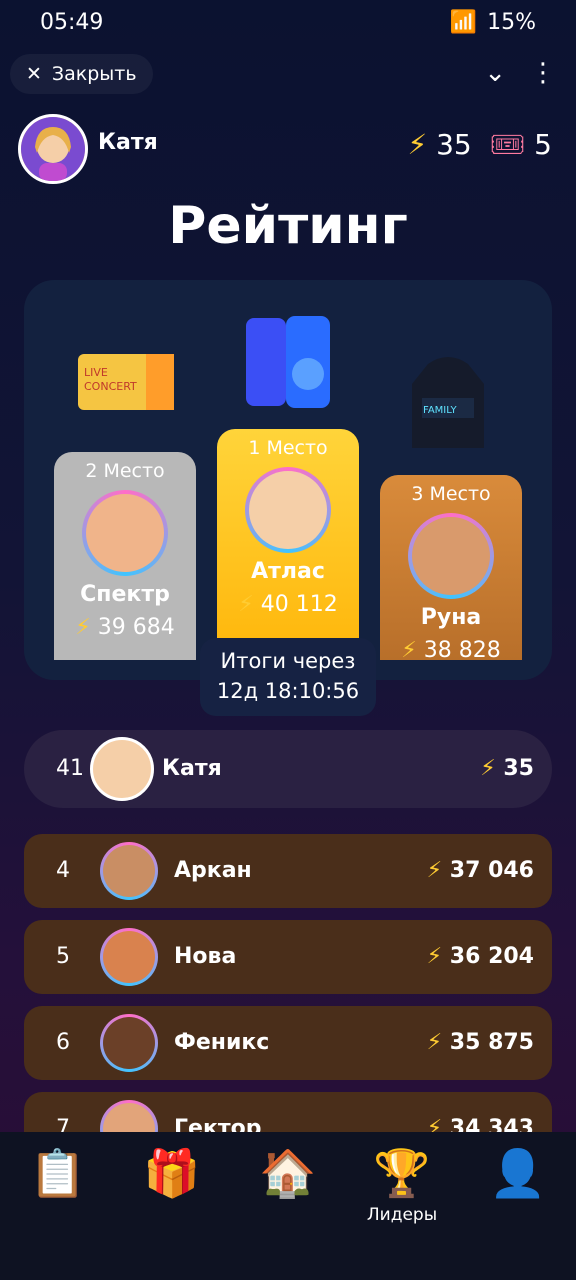 The image size is (576, 1280). Describe the element at coordinates (222, 1042) in the screenshot. I see `player-name: Феникс` at that location.